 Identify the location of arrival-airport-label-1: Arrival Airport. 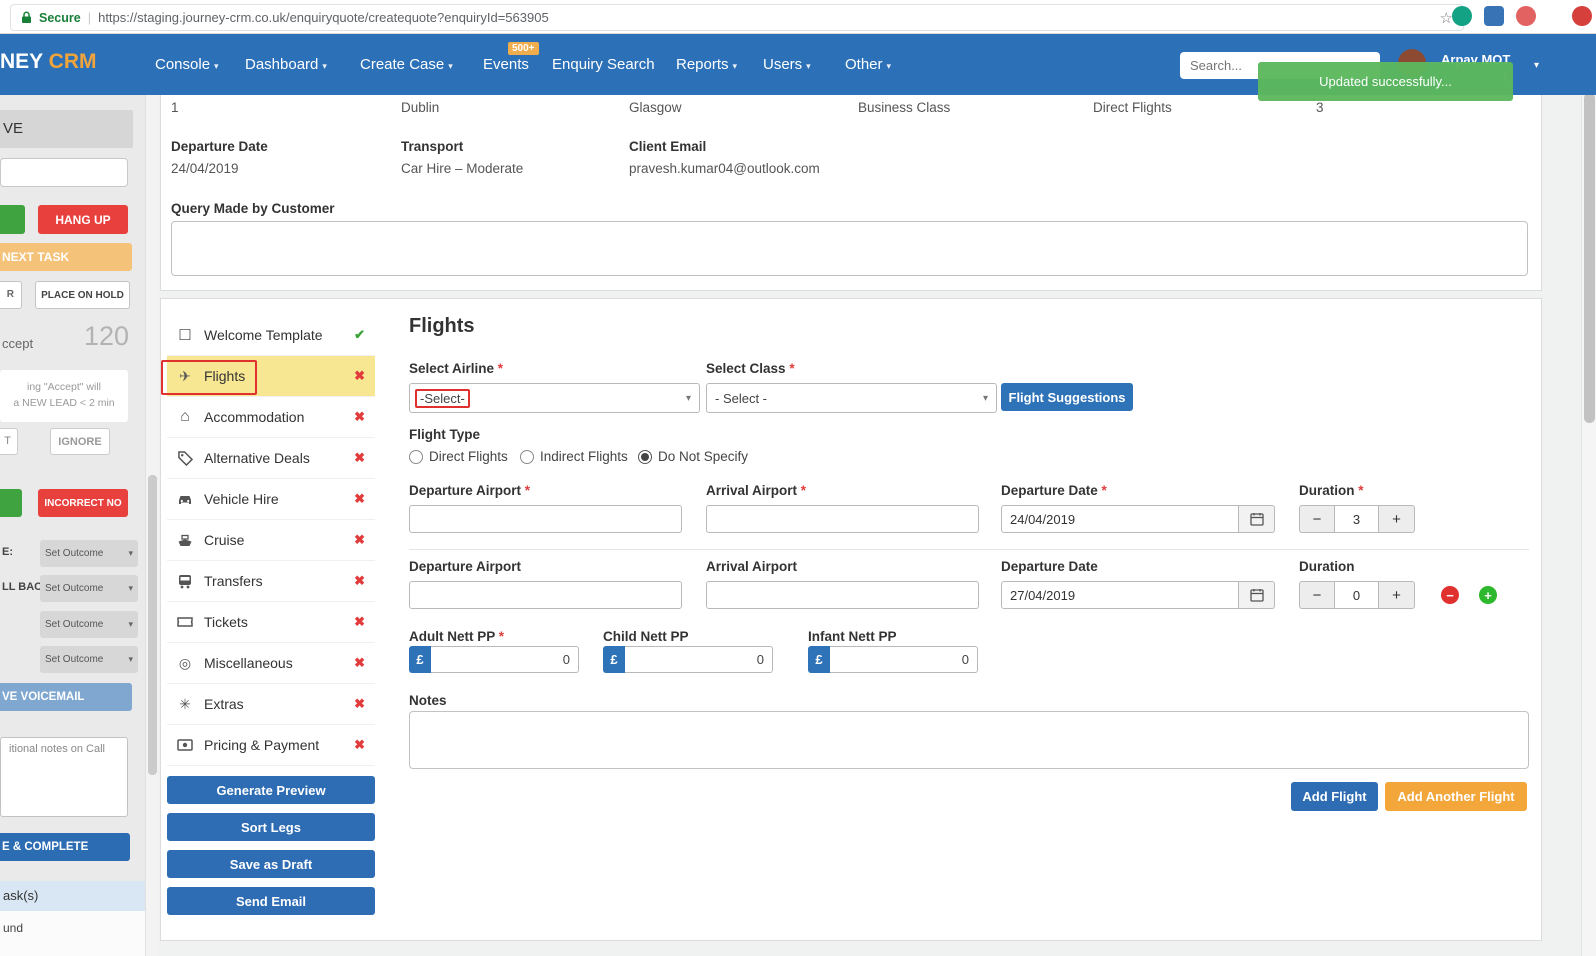
(756, 490).